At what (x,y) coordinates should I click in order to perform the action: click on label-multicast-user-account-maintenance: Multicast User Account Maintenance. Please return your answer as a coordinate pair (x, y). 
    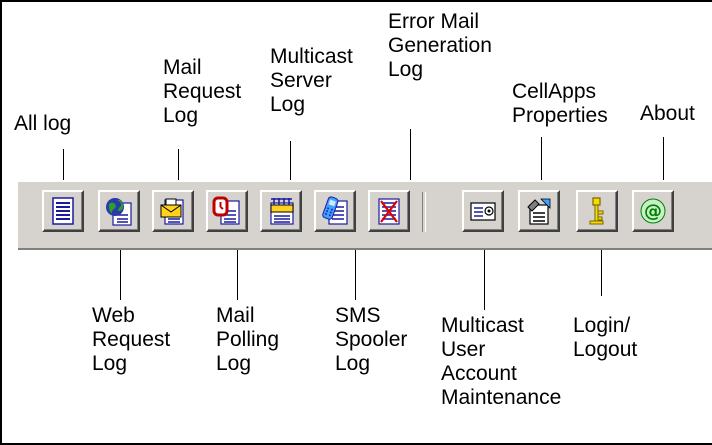
    Looking at the image, I should click on (501, 361).